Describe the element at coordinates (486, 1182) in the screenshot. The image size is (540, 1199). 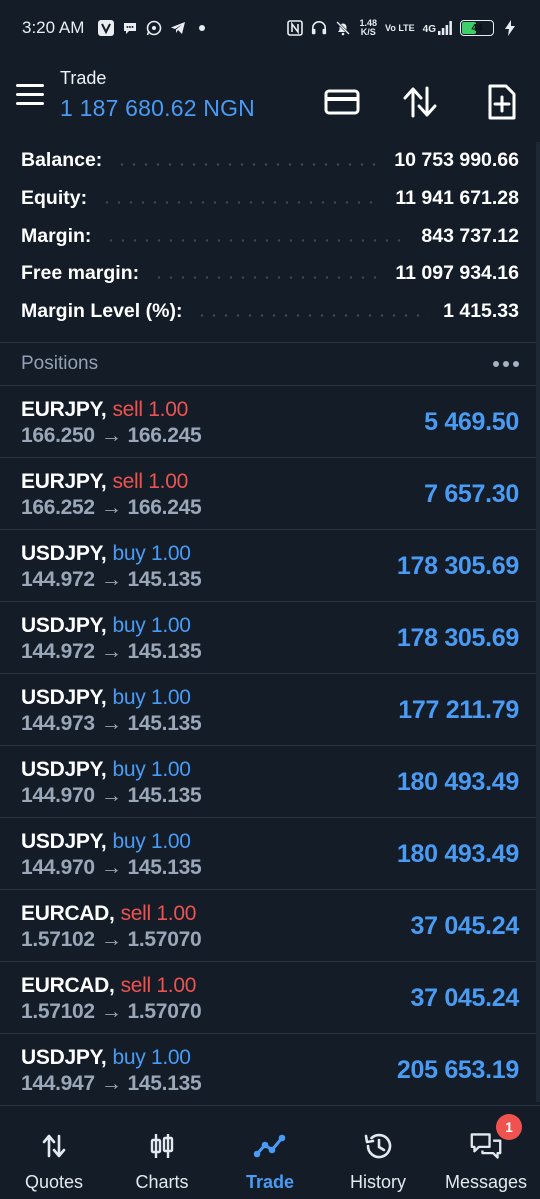
I see `nav-messages-label: Messages` at that location.